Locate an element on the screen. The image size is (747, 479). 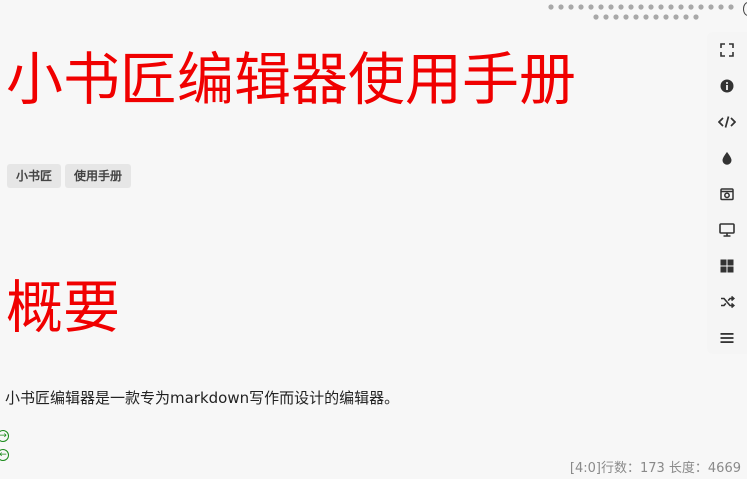
shuffle-icon is located at coordinates (727, 302).